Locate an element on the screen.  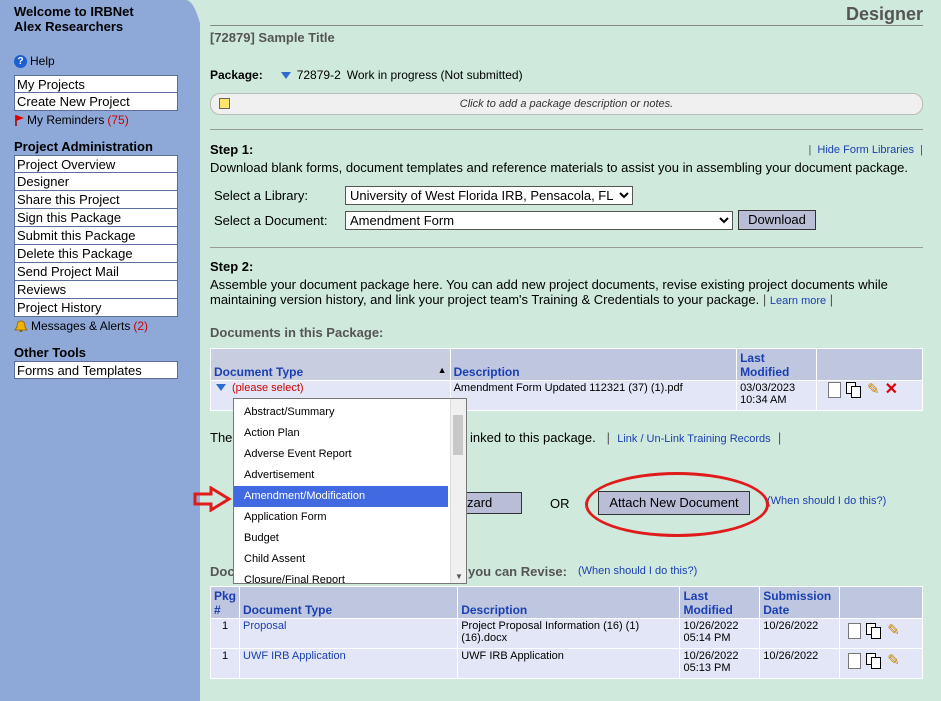
welcome-user: Alex Researchers is located at coordinates (69, 26).